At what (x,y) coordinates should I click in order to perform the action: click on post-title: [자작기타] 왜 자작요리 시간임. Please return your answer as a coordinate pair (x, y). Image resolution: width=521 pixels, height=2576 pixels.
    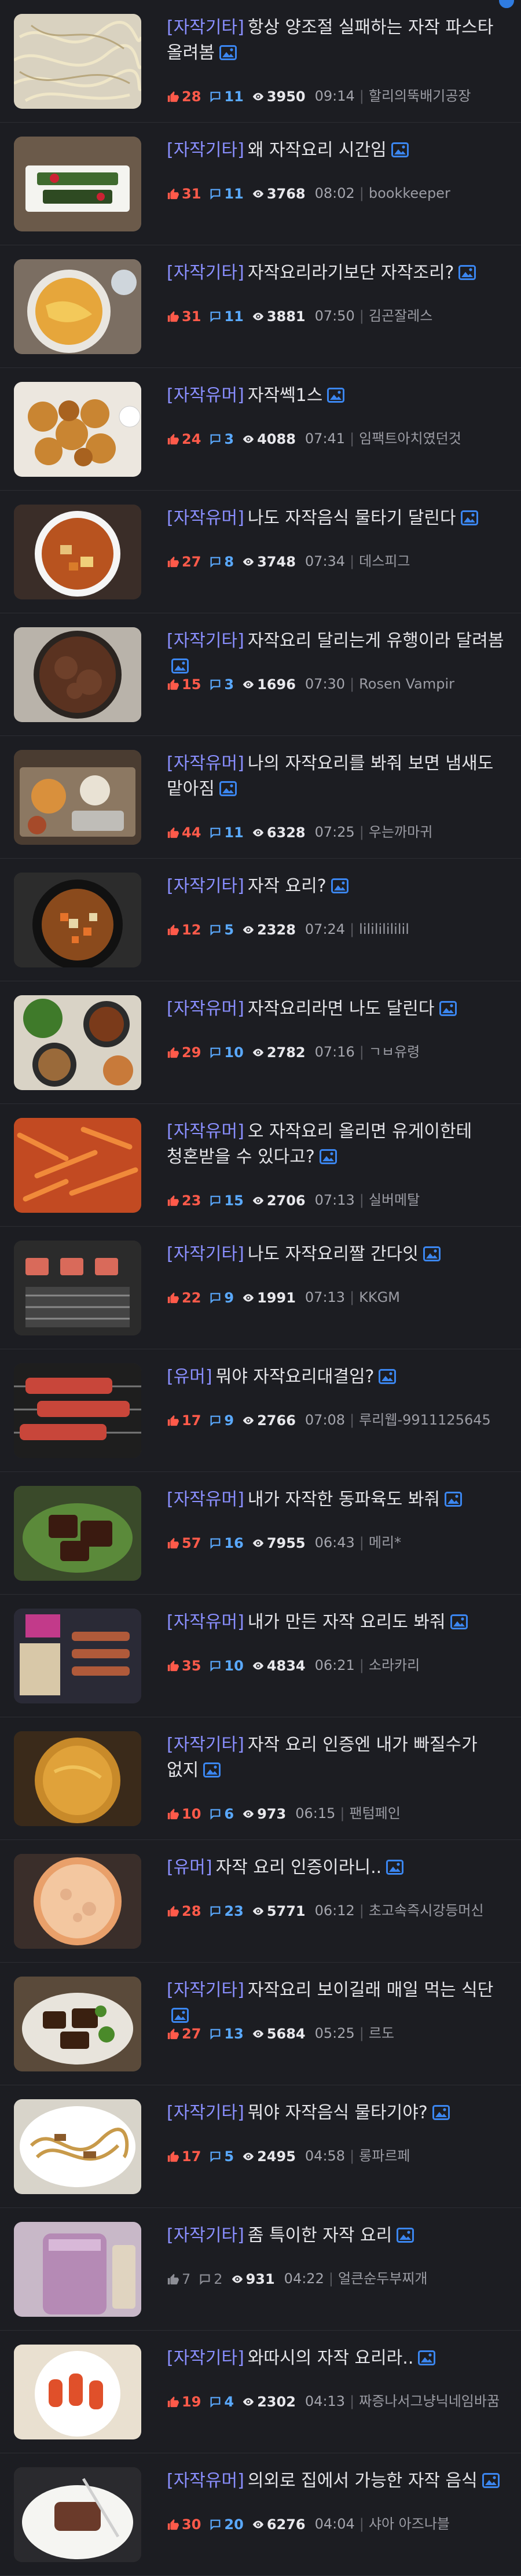
    Looking at the image, I should click on (339, 150).